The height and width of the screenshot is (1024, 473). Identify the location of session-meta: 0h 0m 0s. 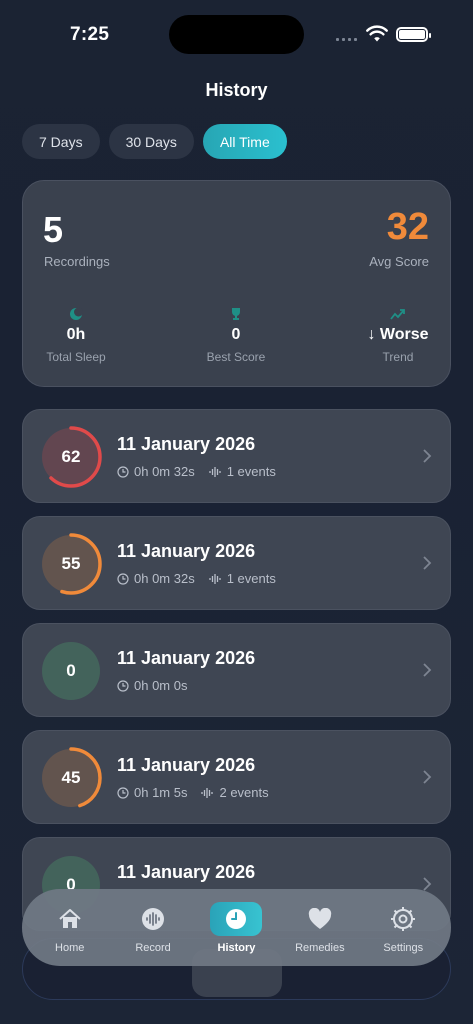
(159, 685).